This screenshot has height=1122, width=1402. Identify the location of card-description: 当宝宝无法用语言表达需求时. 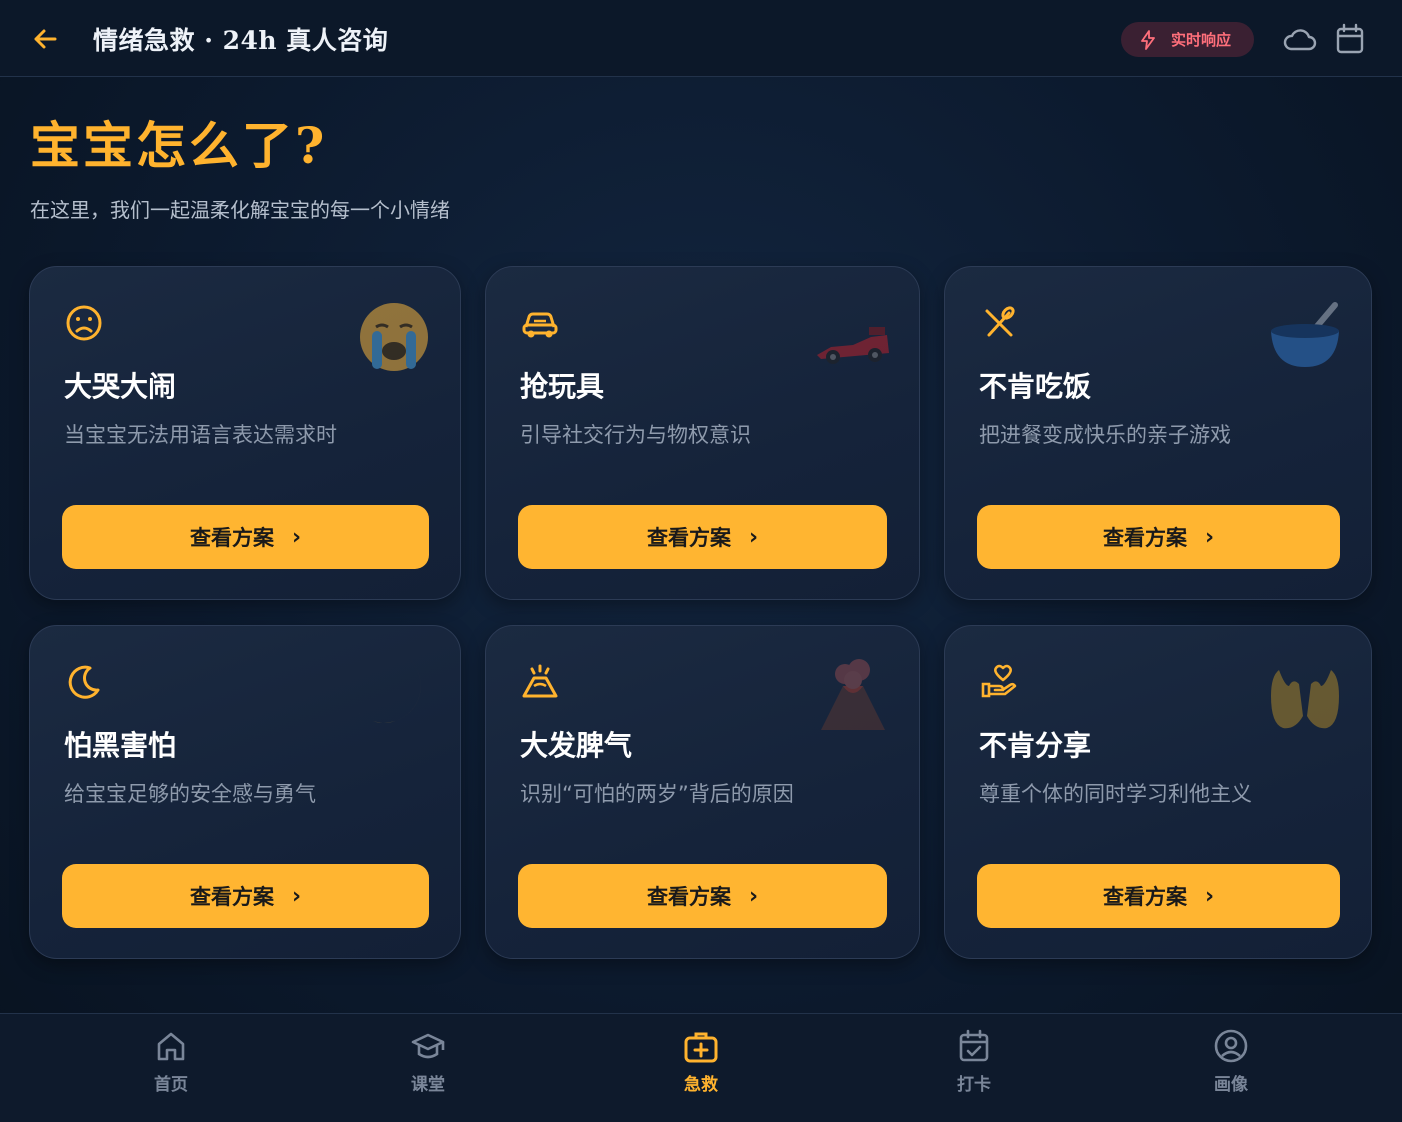
(200, 435).